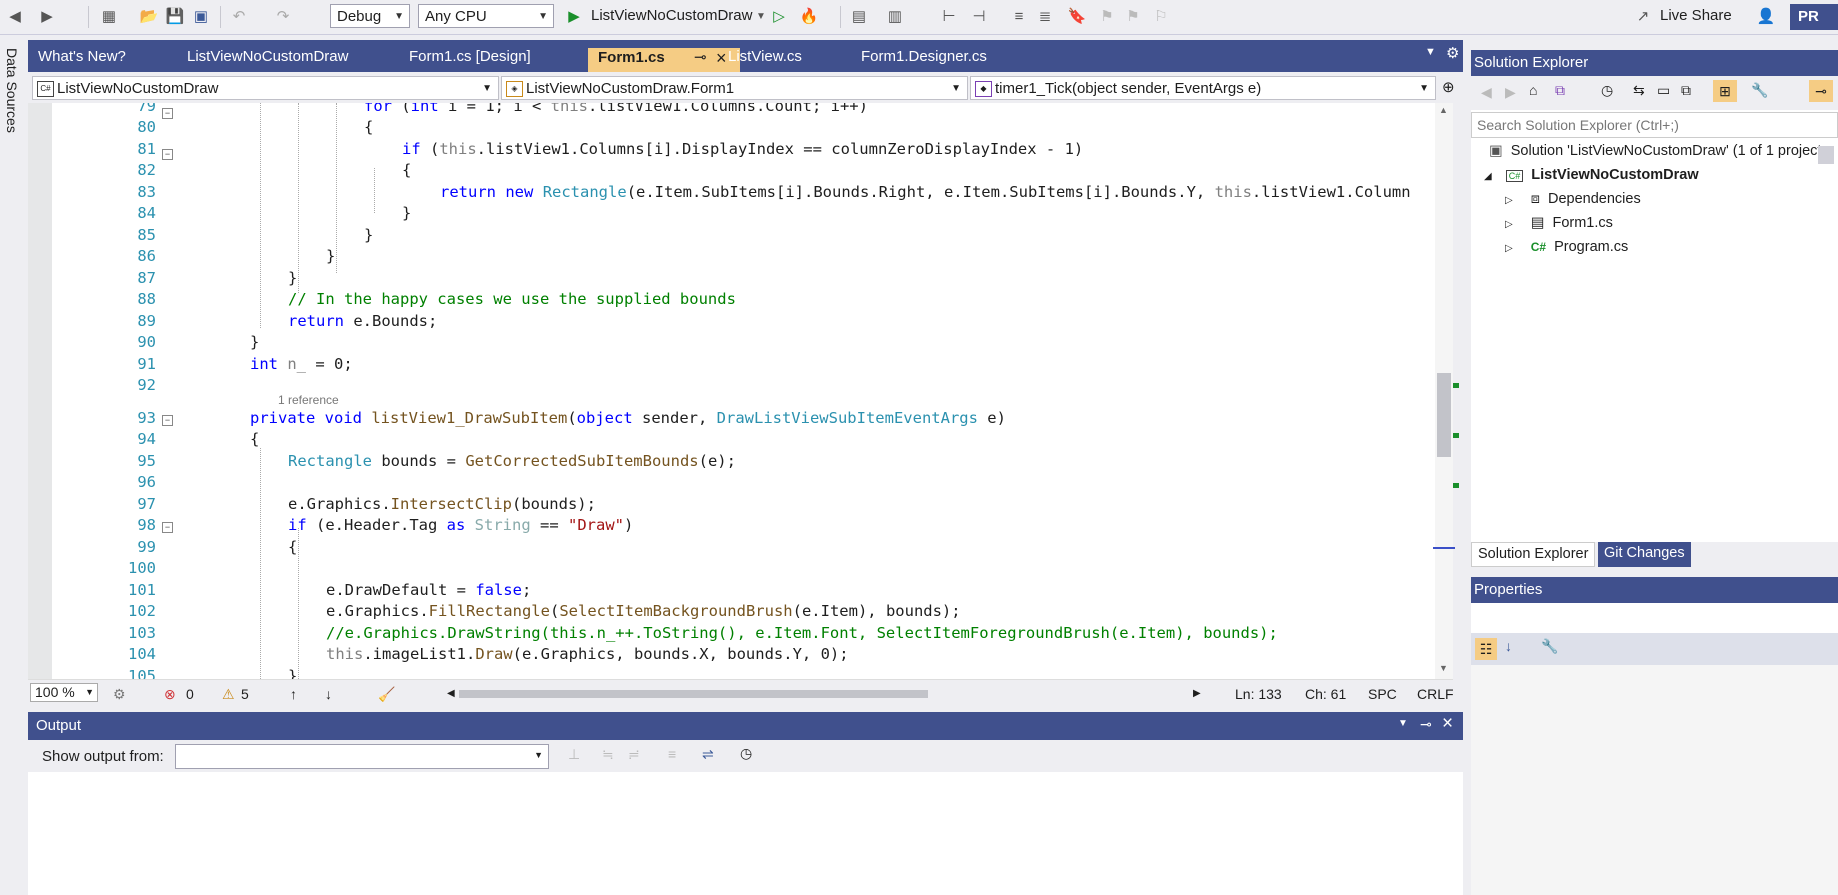 This screenshot has width=1838, height=895. Describe the element at coordinates (1607, 90) in the screenshot. I see `pending-changes-icon: ◷` at that location.